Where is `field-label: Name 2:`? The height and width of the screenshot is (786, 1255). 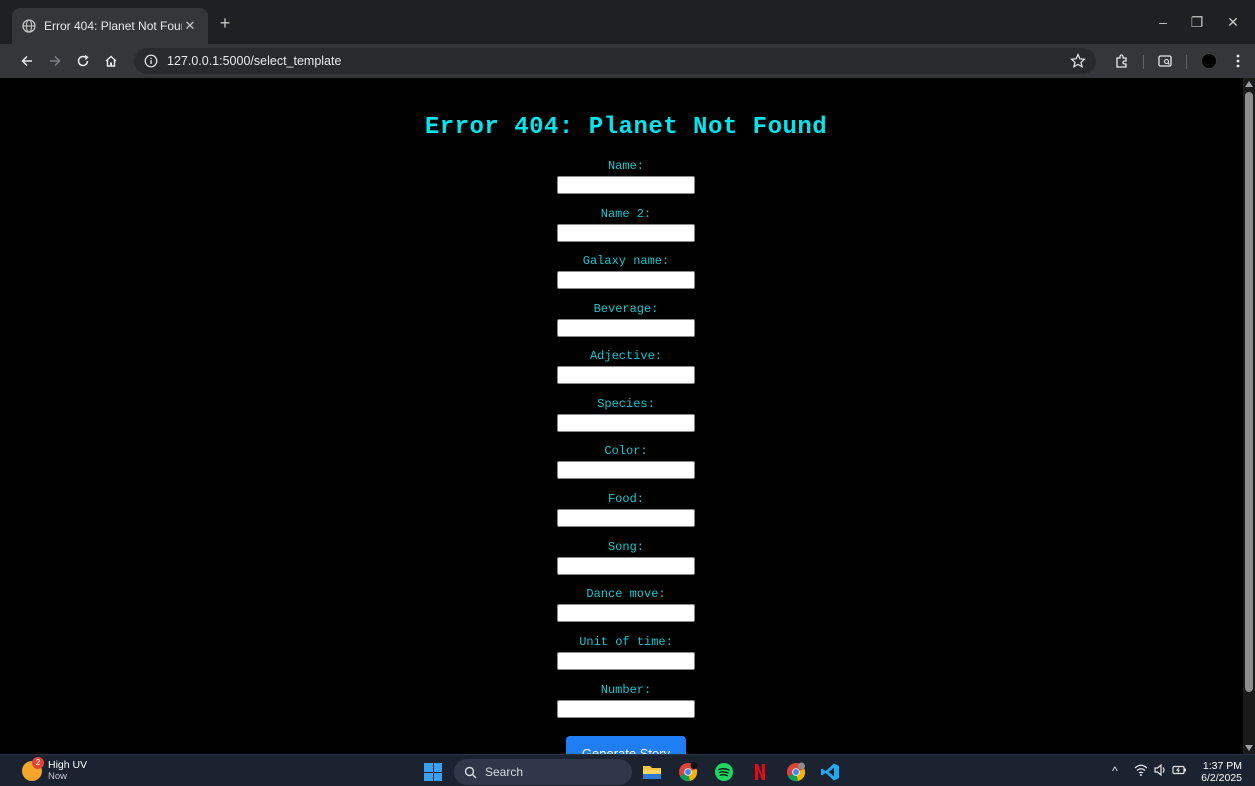
field-label: Name 2: is located at coordinates (626, 214).